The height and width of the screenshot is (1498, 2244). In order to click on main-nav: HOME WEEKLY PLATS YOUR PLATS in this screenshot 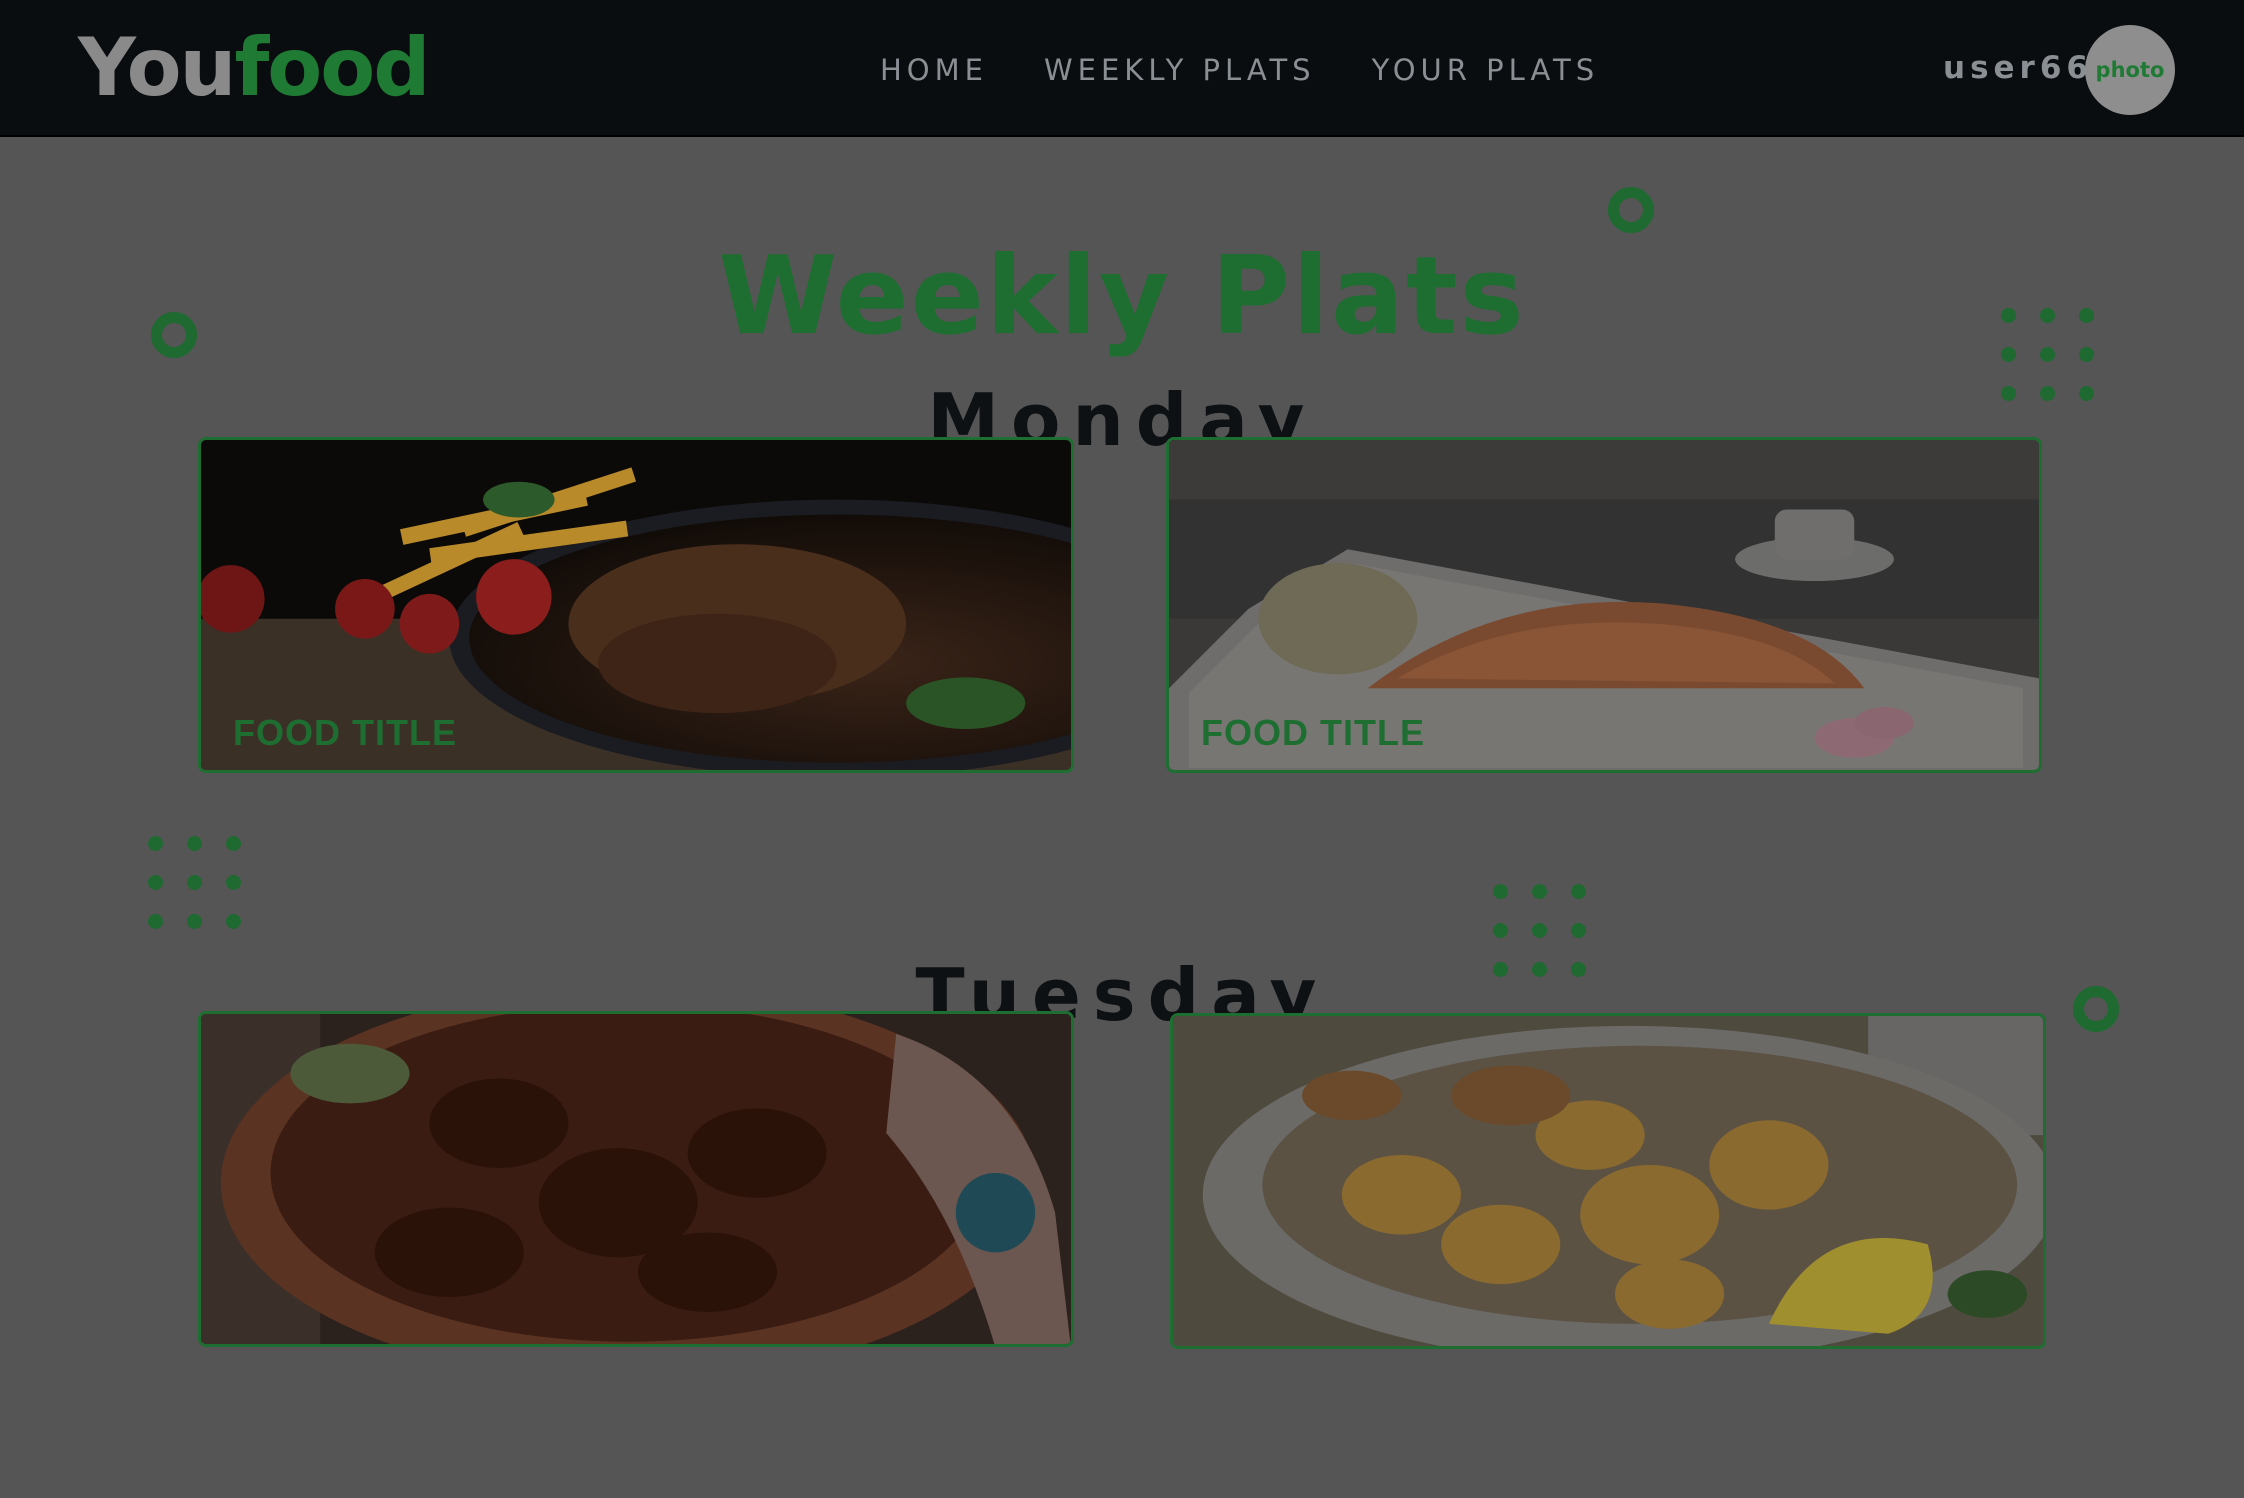, I will do `click(1239, 70)`.